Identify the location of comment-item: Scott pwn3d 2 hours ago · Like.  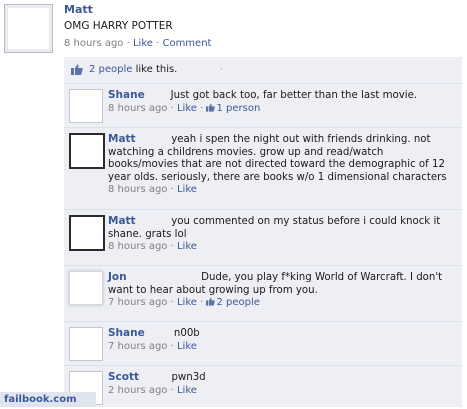
(263, 387).